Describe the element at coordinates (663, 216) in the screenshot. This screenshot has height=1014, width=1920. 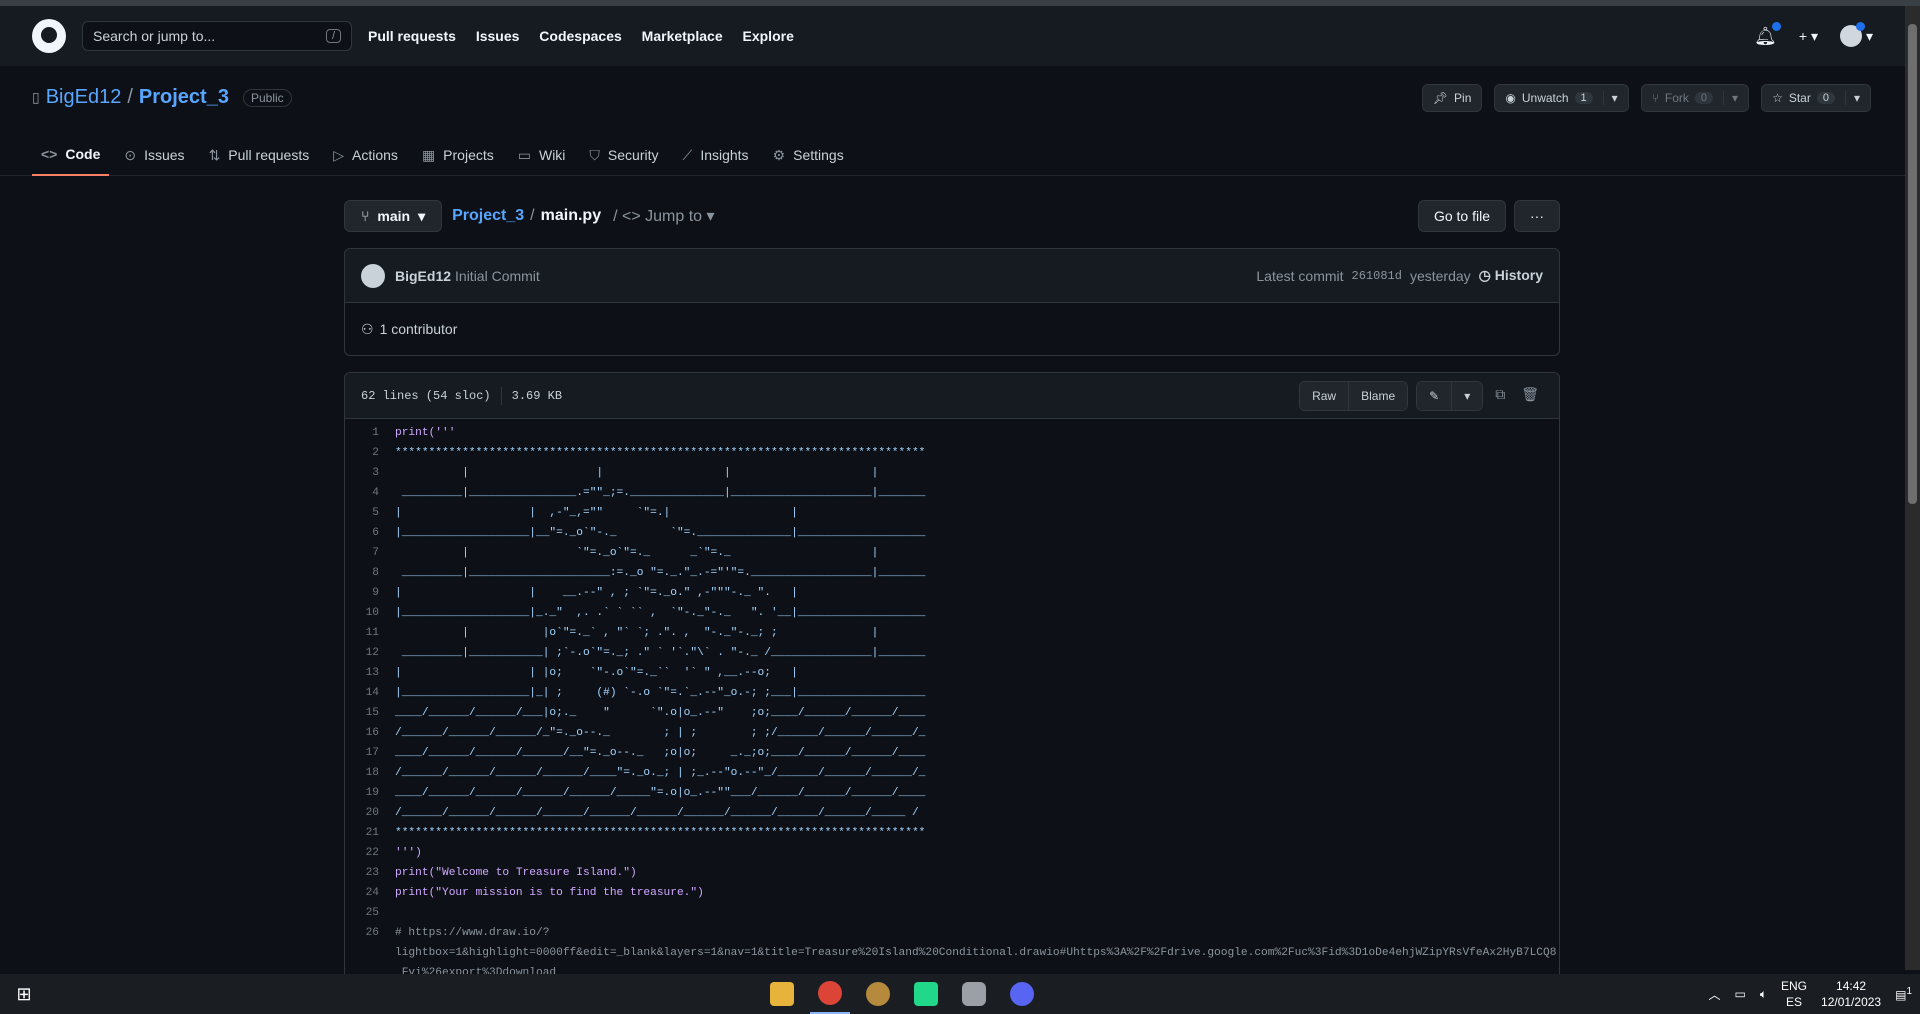
I see `jump-to-button: / <> Jump to ▾` at that location.